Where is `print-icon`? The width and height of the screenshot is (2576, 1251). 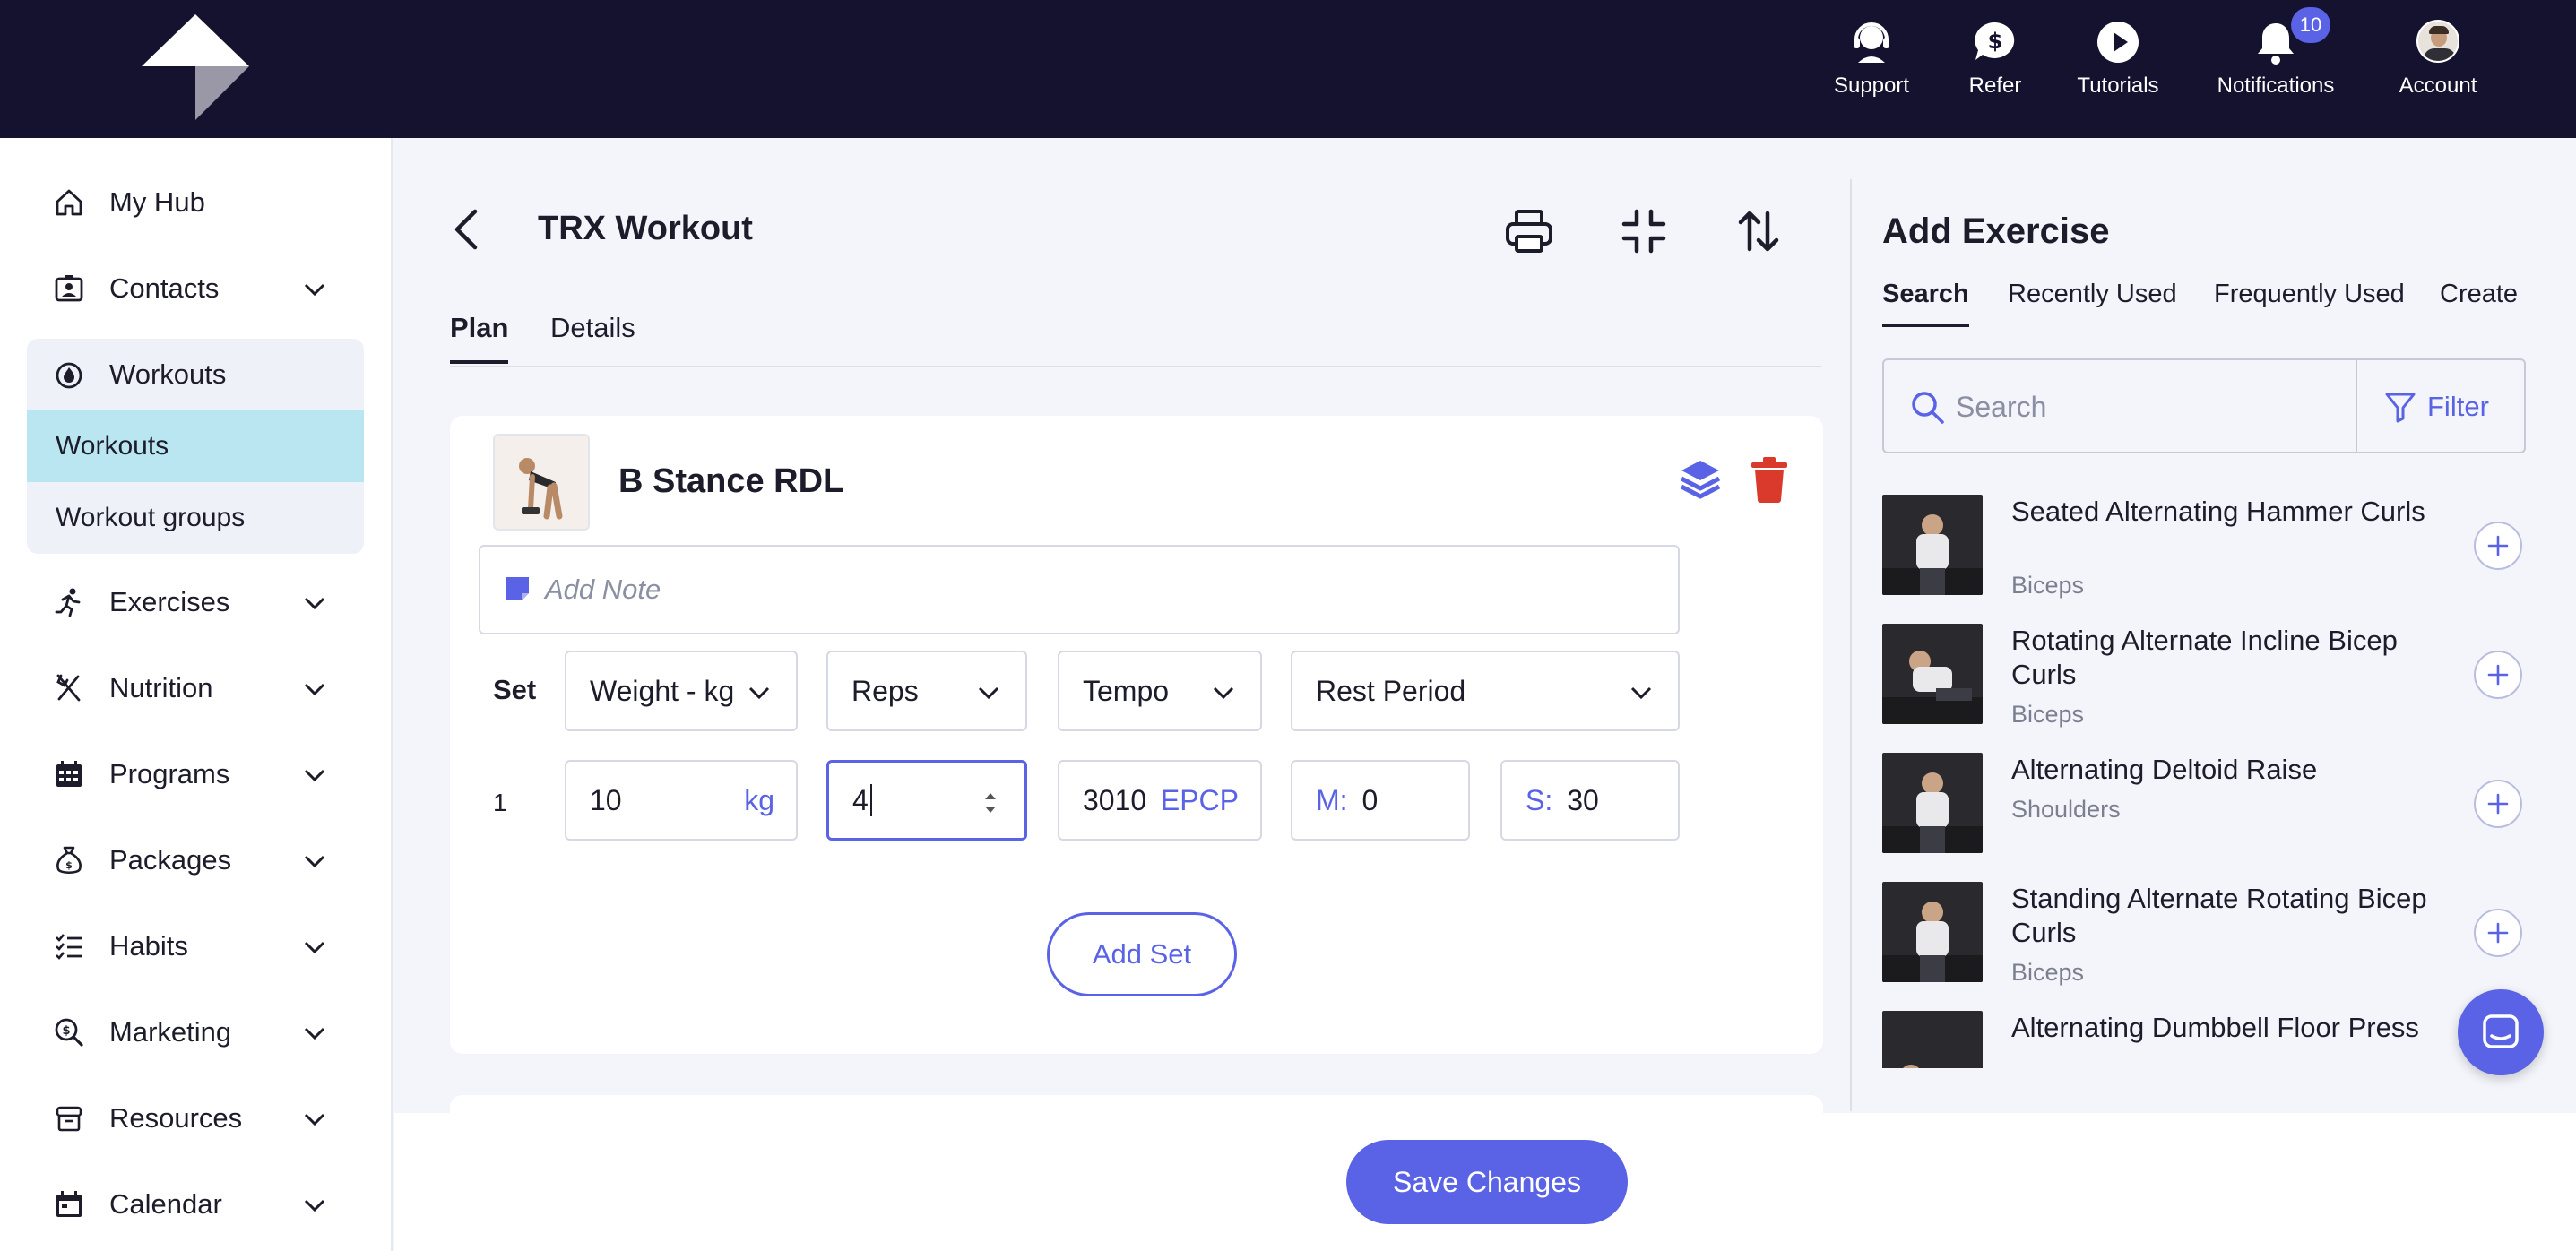
print-icon is located at coordinates (1529, 231).